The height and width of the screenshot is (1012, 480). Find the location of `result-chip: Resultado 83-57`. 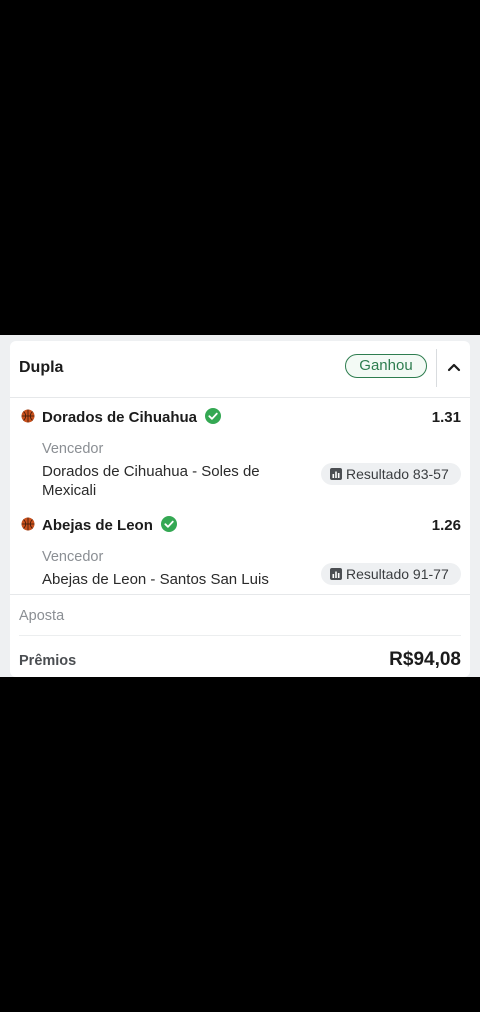

result-chip: Resultado 83-57 is located at coordinates (391, 474).